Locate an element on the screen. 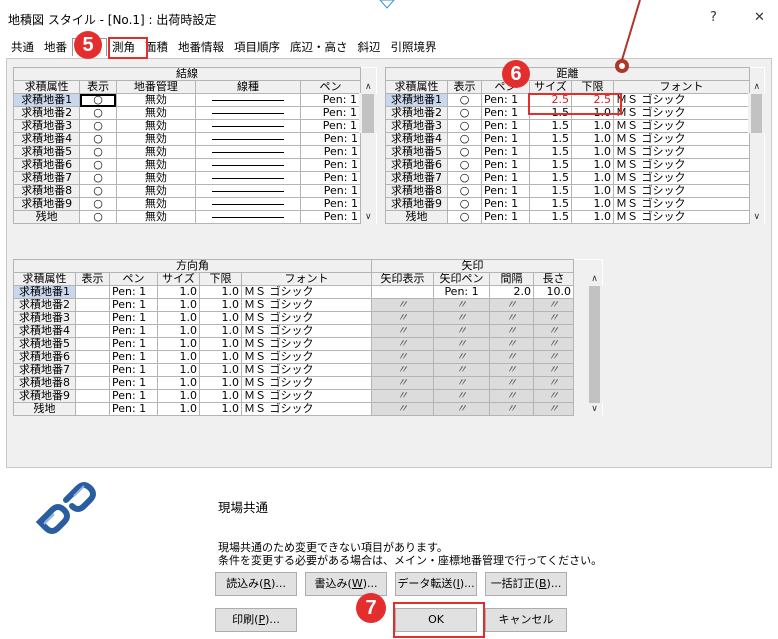 This screenshot has height=639, width=778. kyori-row: 残地 ○ Pen: 1 1.5 1.0 ＭＳ ゴシック ∨ is located at coordinates (574, 217).